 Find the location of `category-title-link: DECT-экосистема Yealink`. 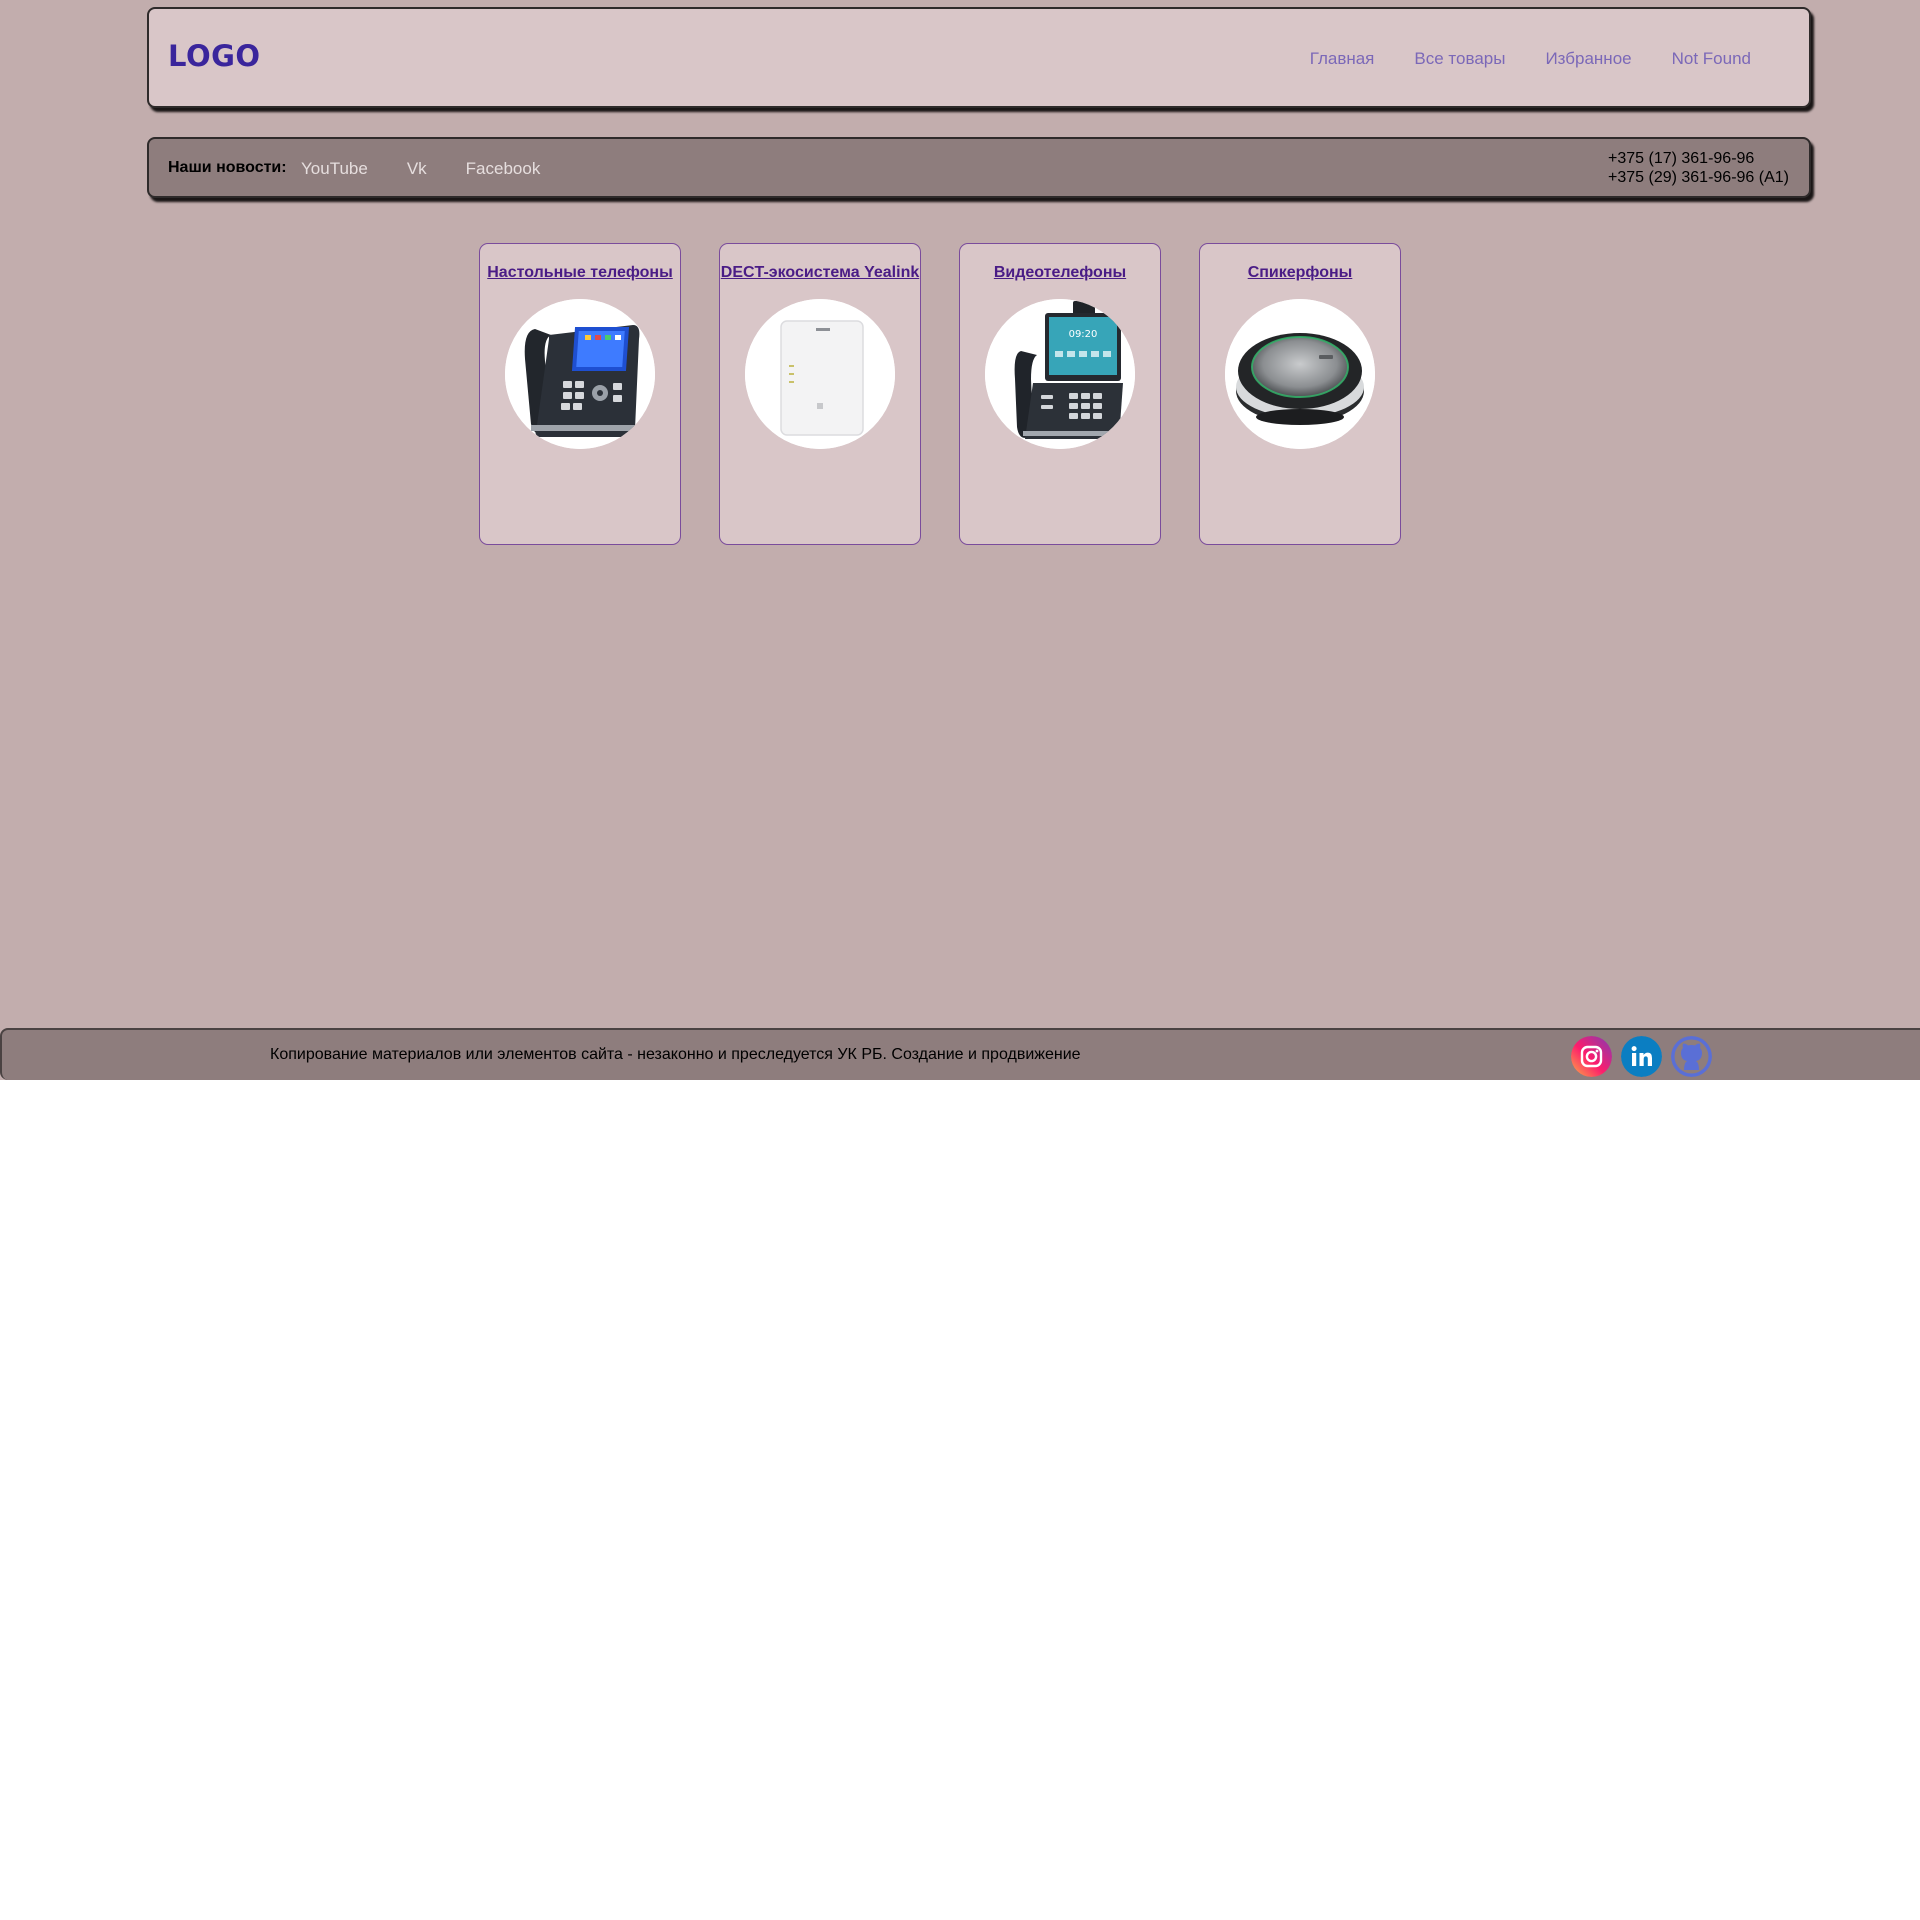

category-title-link: DECT-экосистема Yealink is located at coordinates (820, 273).